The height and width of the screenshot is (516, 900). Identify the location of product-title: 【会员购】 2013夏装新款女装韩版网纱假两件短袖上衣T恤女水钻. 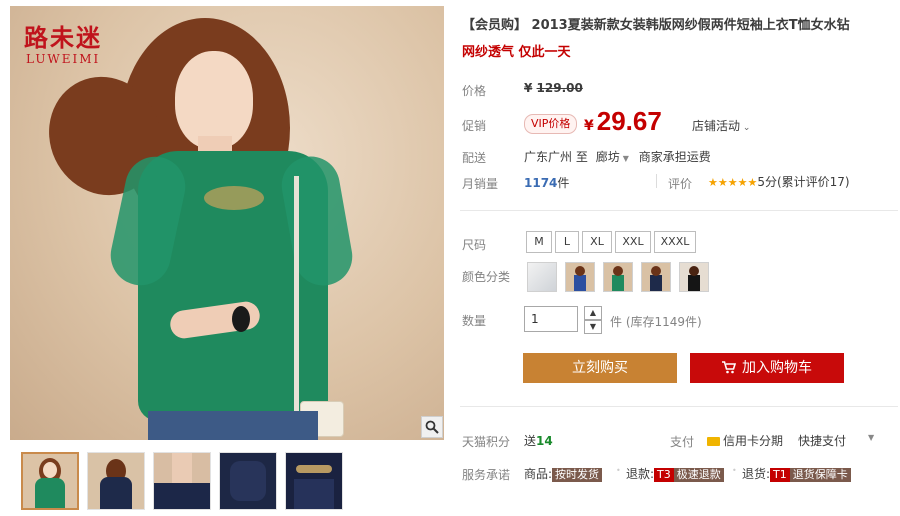
(656, 25).